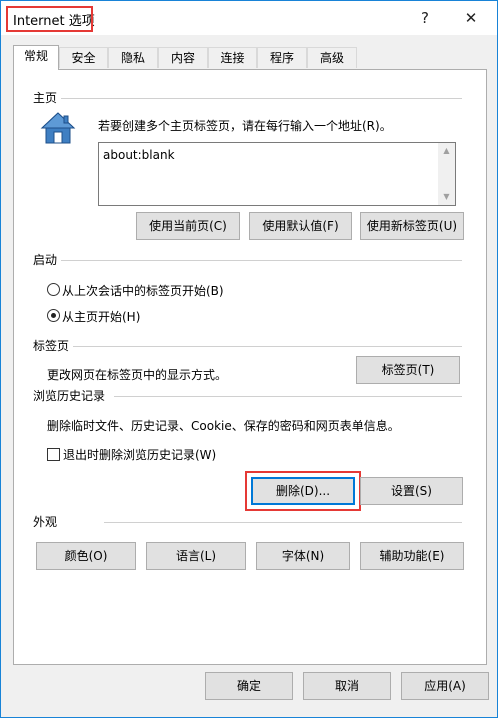  I want to click on scroll-up-icon: ▲, so click(446, 151).